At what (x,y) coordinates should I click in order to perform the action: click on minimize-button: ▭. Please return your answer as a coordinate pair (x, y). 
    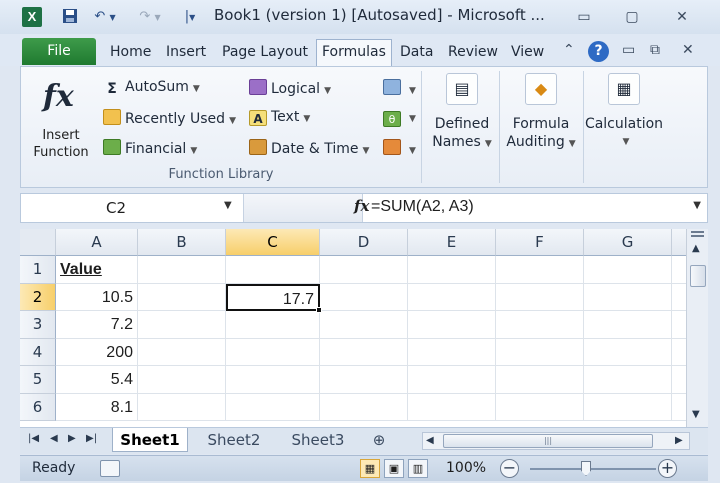
    Looking at the image, I should click on (584, 17).